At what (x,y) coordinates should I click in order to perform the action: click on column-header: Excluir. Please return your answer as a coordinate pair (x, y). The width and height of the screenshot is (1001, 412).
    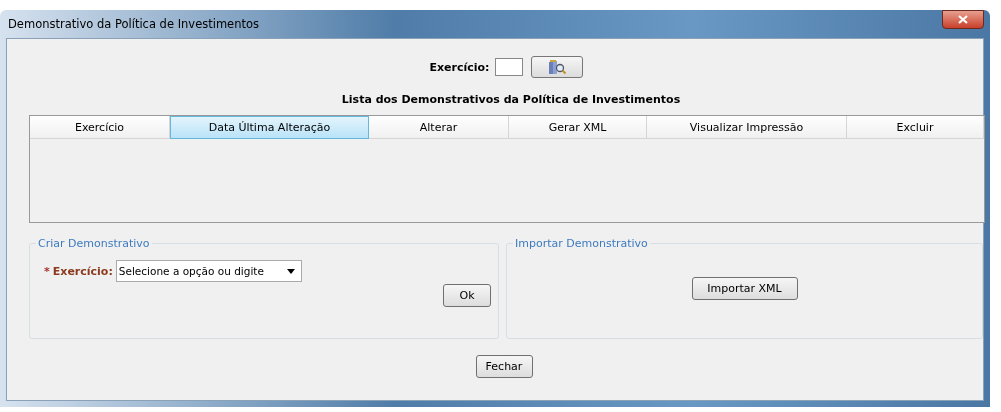
    Looking at the image, I should click on (915, 127).